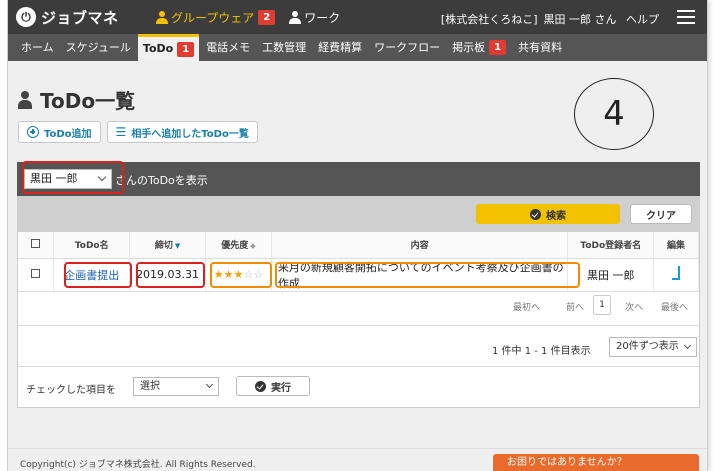  I want to click on nav-label: スケジュール, so click(98, 47).